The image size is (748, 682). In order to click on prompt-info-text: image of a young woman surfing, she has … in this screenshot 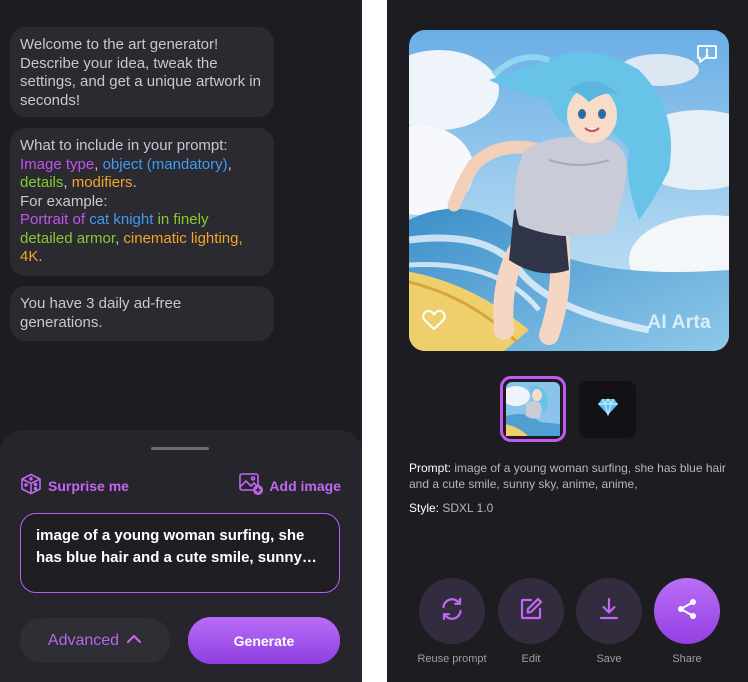, I will do `click(567, 476)`.